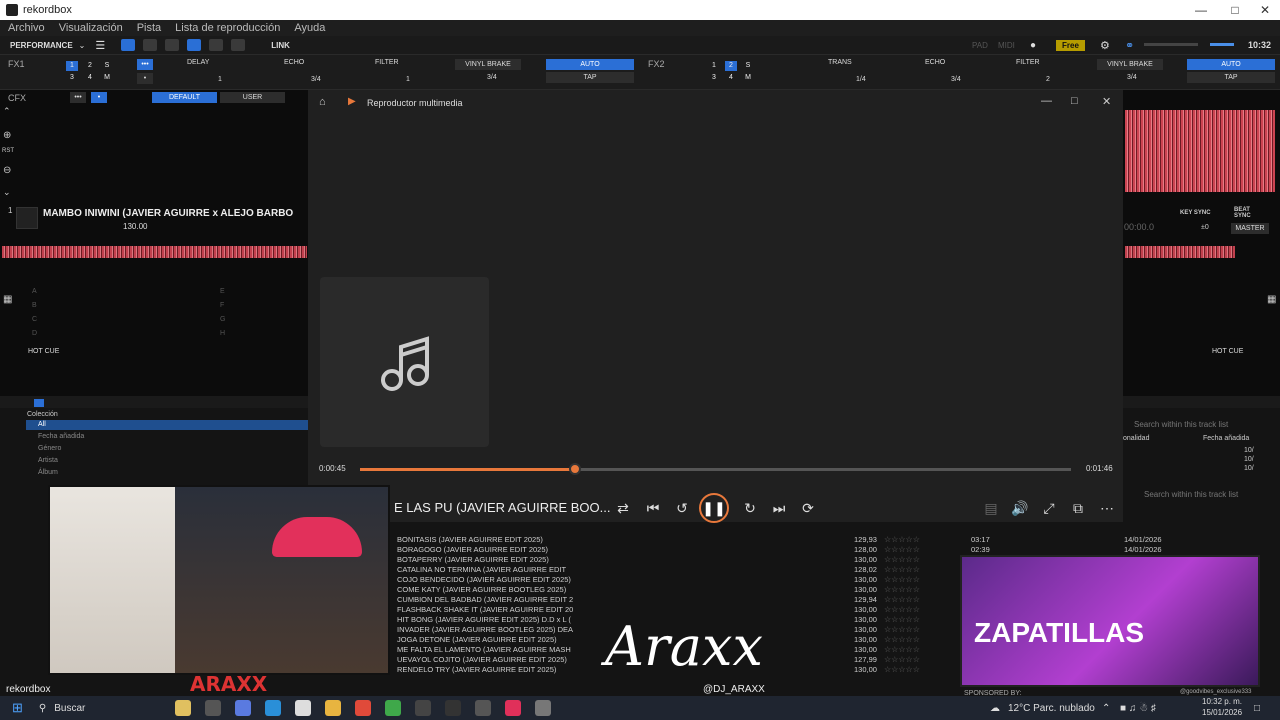  I want to click on fx1-beat-2: 3/4, so click(316, 79).